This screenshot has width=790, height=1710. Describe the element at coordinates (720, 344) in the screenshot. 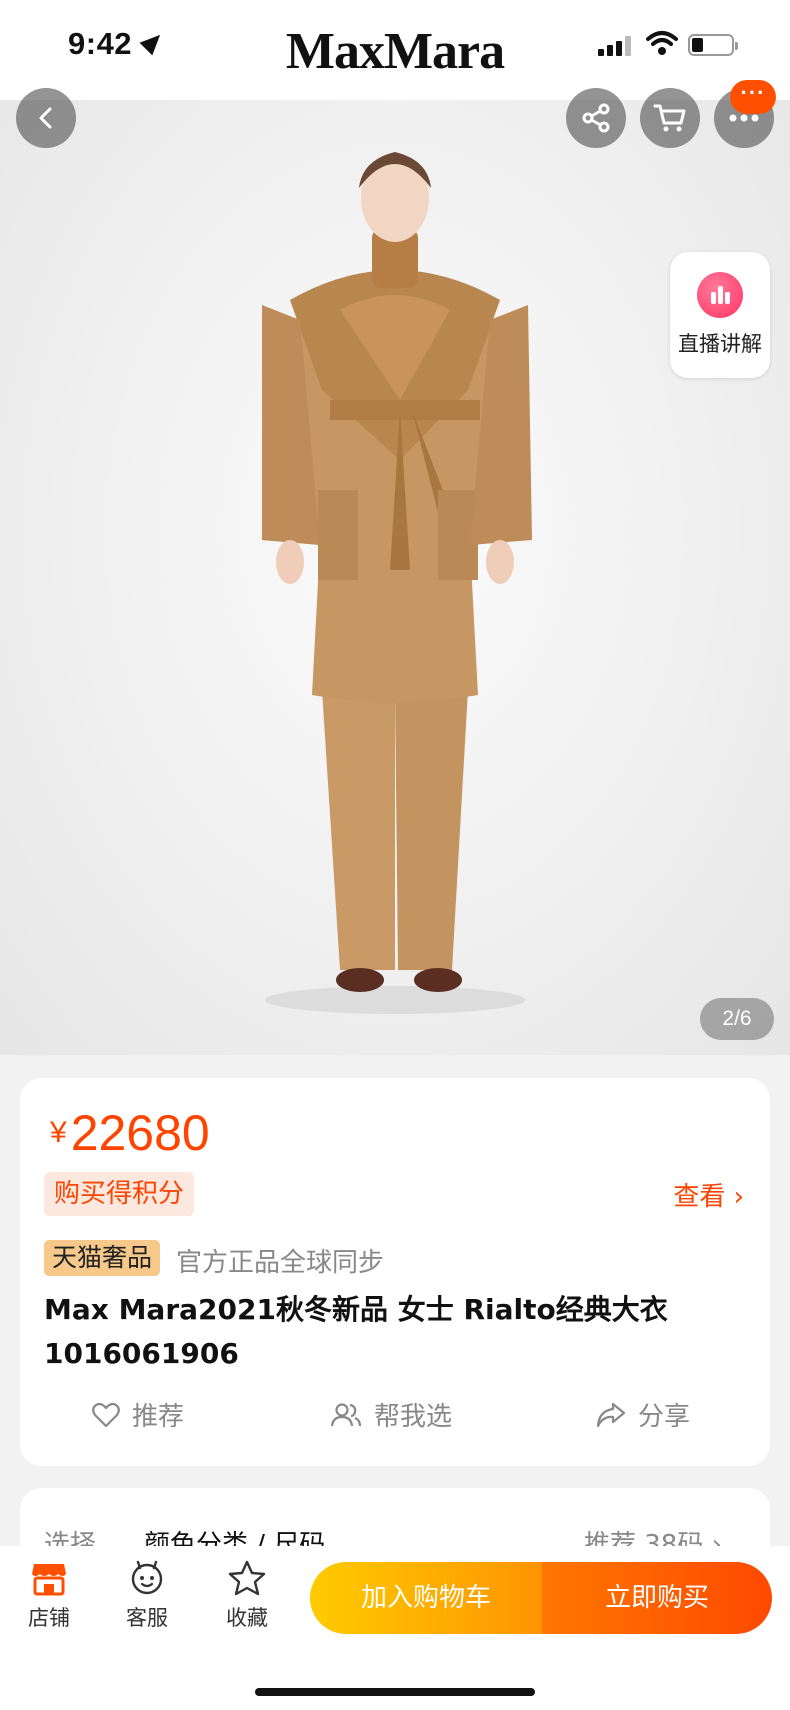

I see `live-stream-label: 直播讲解` at that location.